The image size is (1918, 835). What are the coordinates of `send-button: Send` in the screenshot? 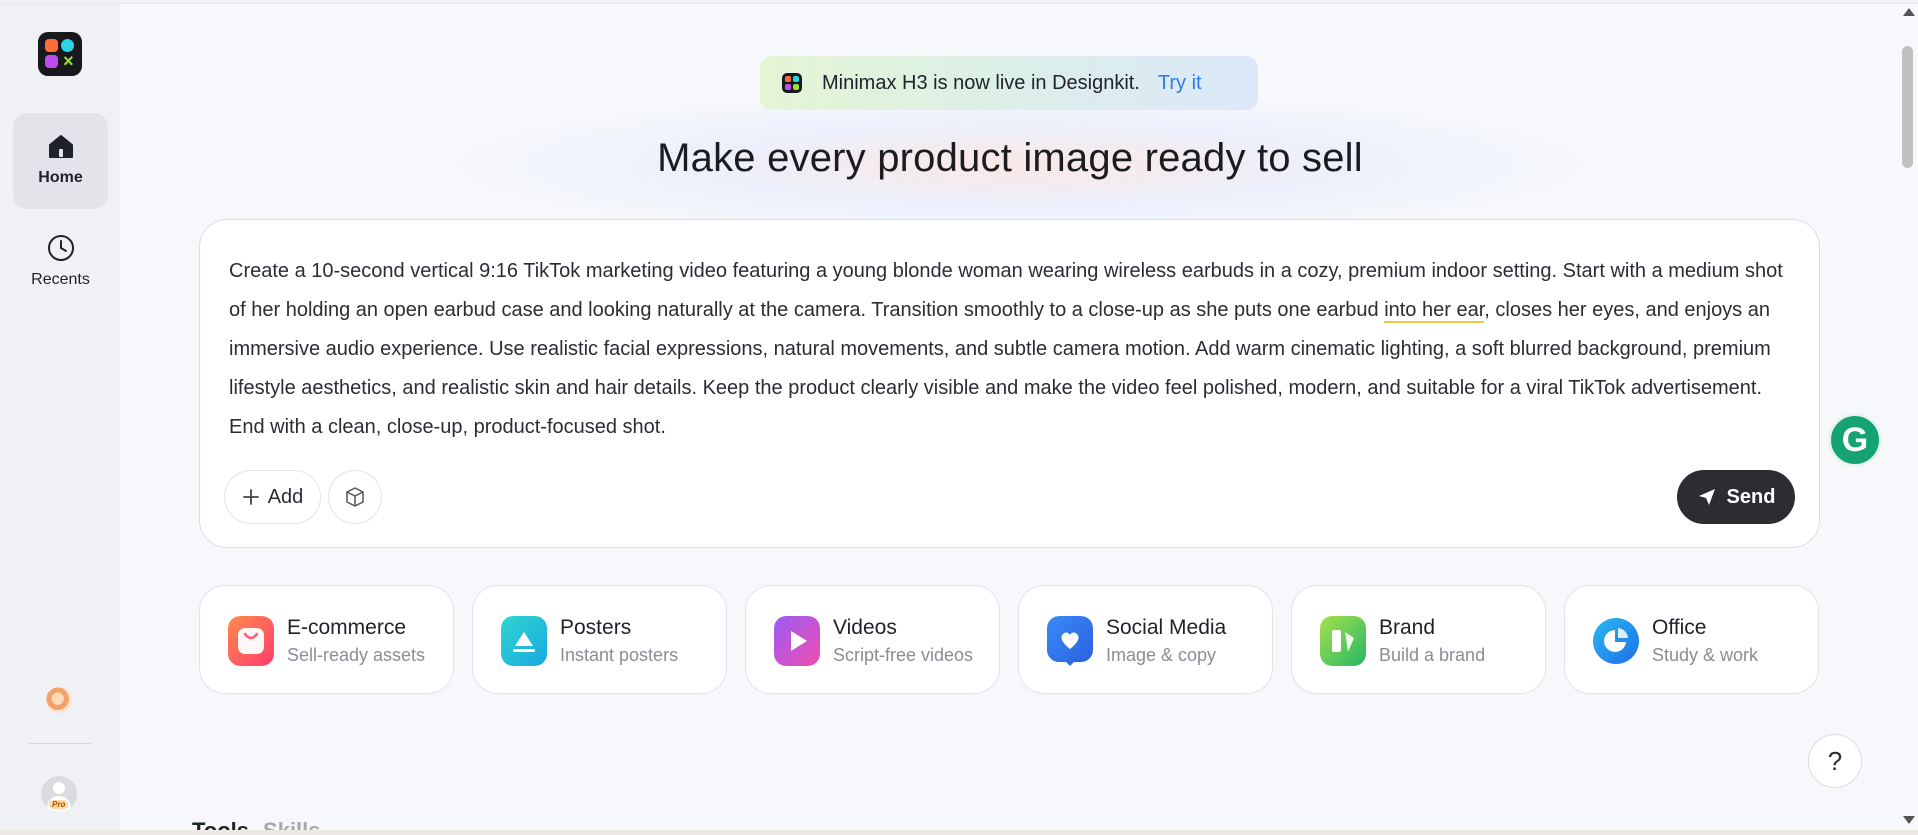 It's located at (1736, 497).